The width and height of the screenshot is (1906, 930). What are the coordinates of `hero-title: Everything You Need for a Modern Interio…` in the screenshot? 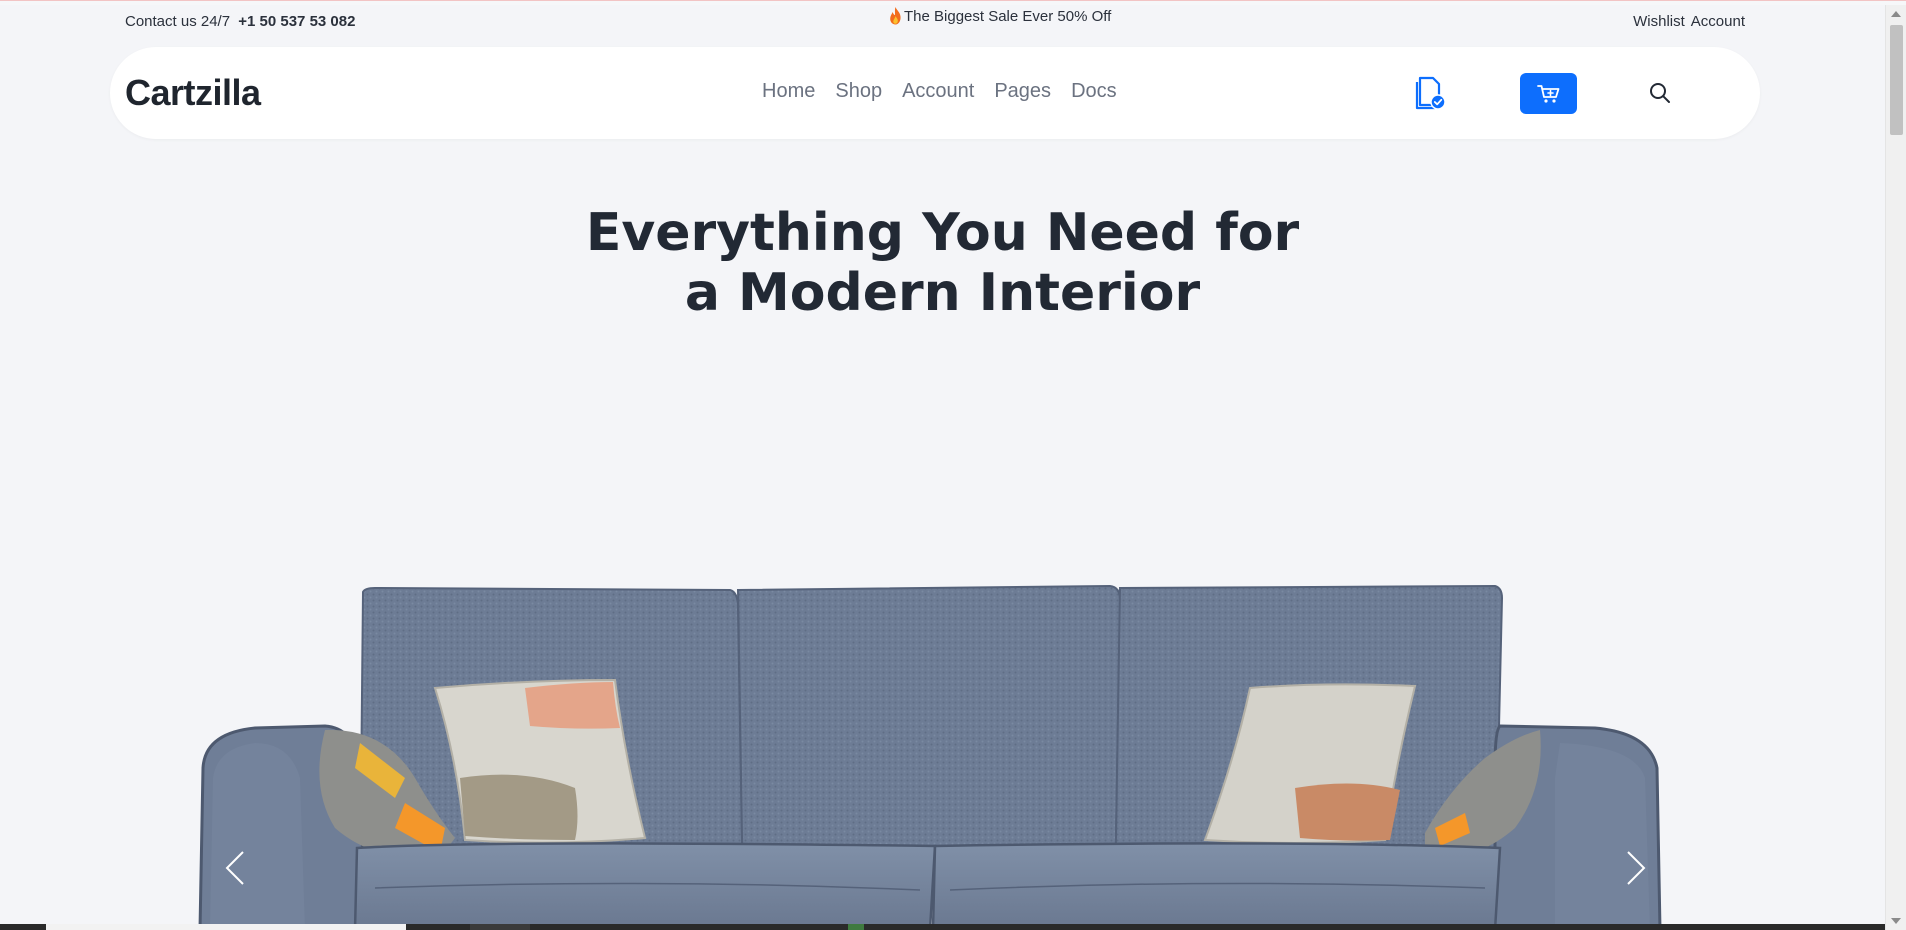 It's located at (942, 263).